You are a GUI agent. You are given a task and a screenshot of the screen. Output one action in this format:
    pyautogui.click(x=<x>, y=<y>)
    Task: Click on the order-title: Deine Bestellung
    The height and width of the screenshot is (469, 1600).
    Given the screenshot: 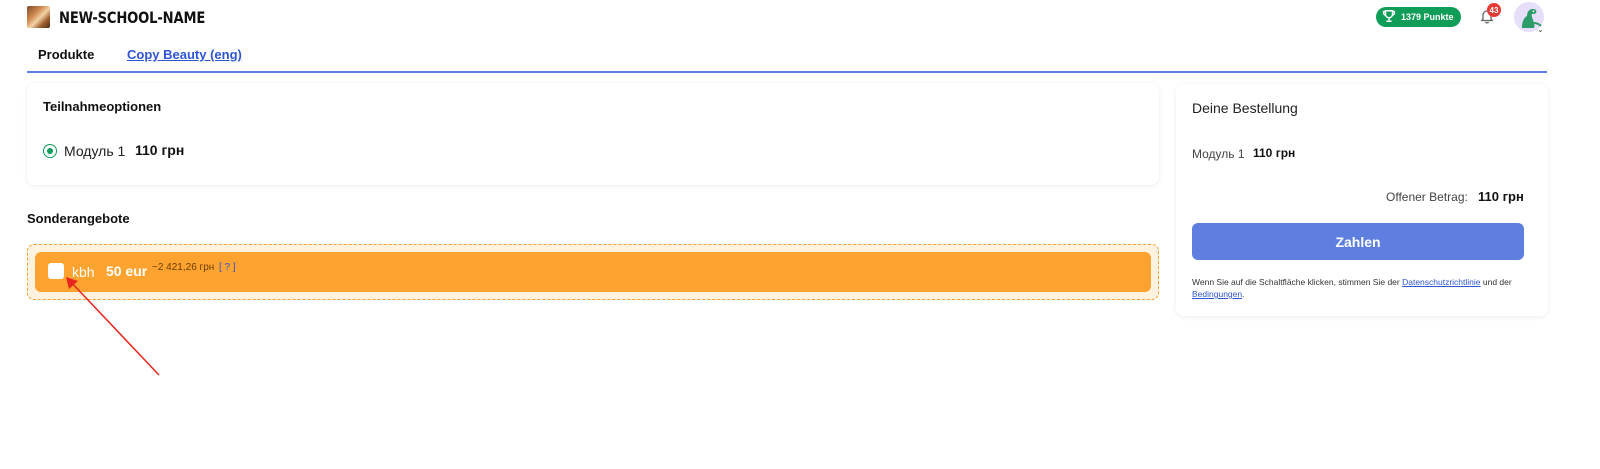 What is the action you would take?
    pyautogui.click(x=1245, y=108)
    